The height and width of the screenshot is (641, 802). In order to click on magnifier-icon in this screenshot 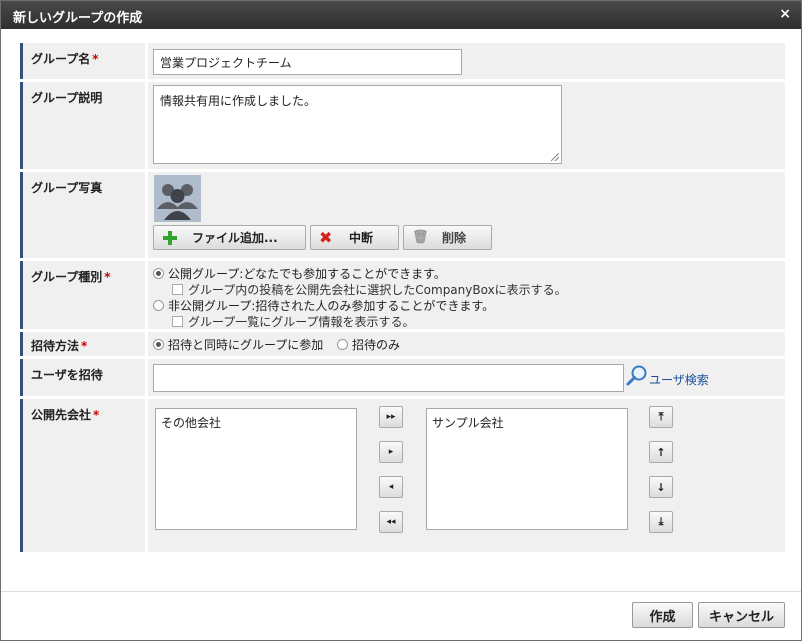, I will do `click(637, 376)`.